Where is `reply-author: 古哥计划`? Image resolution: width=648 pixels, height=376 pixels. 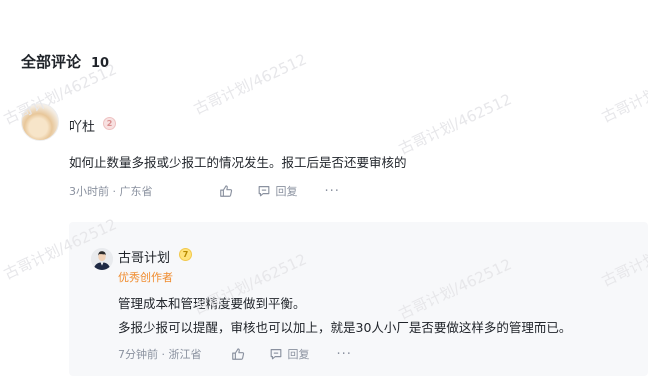 reply-author: 古哥计划 is located at coordinates (144, 256).